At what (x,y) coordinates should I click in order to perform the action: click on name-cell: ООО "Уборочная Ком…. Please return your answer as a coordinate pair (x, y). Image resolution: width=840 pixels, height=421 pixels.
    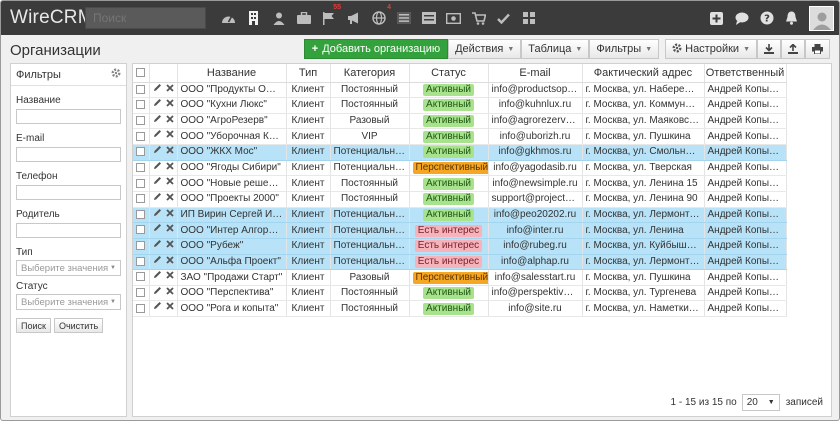
    Looking at the image, I should click on (232, 137).